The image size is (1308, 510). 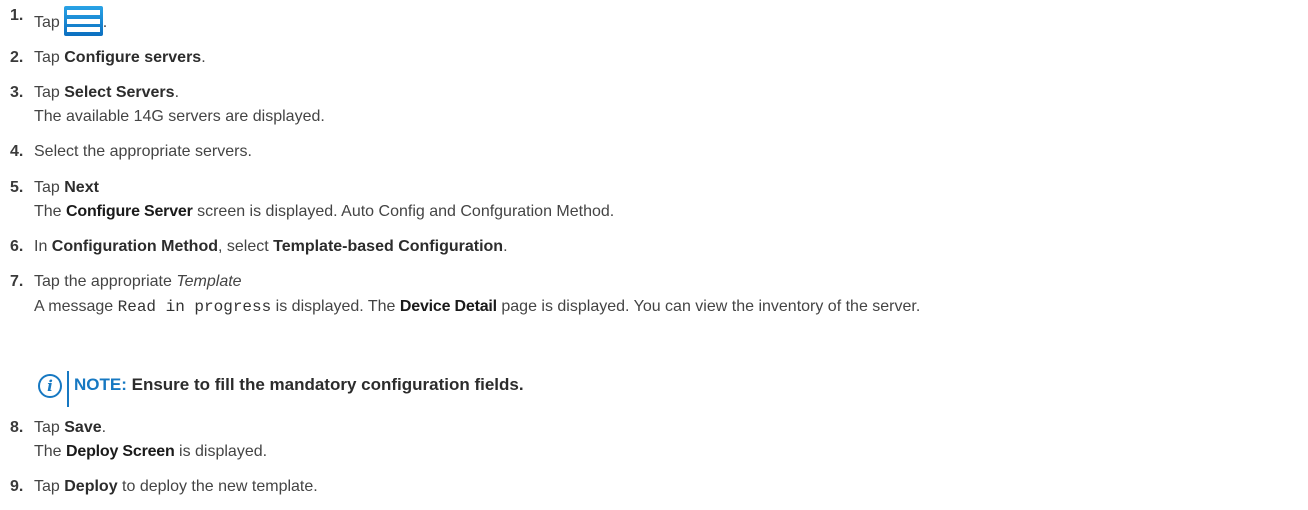 What do you see at coordinates (151, 451) in the screenshot?
I see `step-8-result: The Deploy Screen is displayed.` at bounding box center [151, 451].